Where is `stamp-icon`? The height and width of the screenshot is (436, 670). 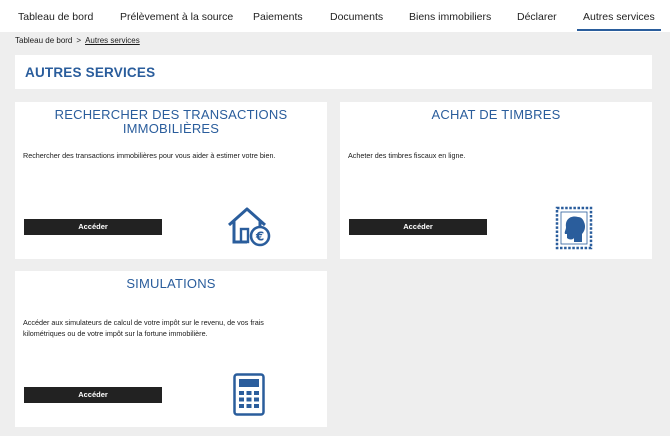
stamp-icon is located at coordinates (574, 228).